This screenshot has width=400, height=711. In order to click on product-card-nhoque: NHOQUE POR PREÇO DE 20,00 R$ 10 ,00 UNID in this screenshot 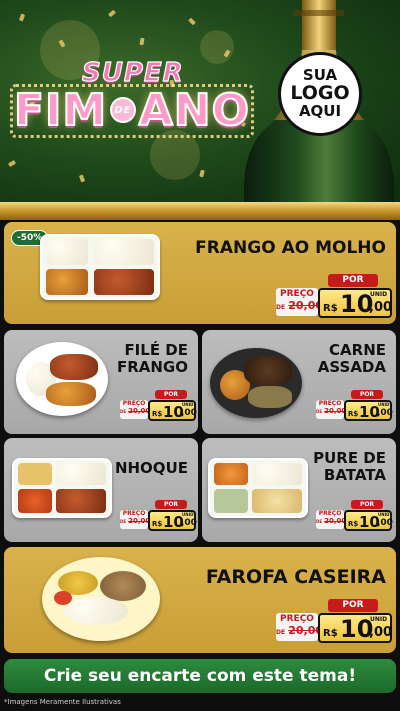, I will do `click(101, 490)`.